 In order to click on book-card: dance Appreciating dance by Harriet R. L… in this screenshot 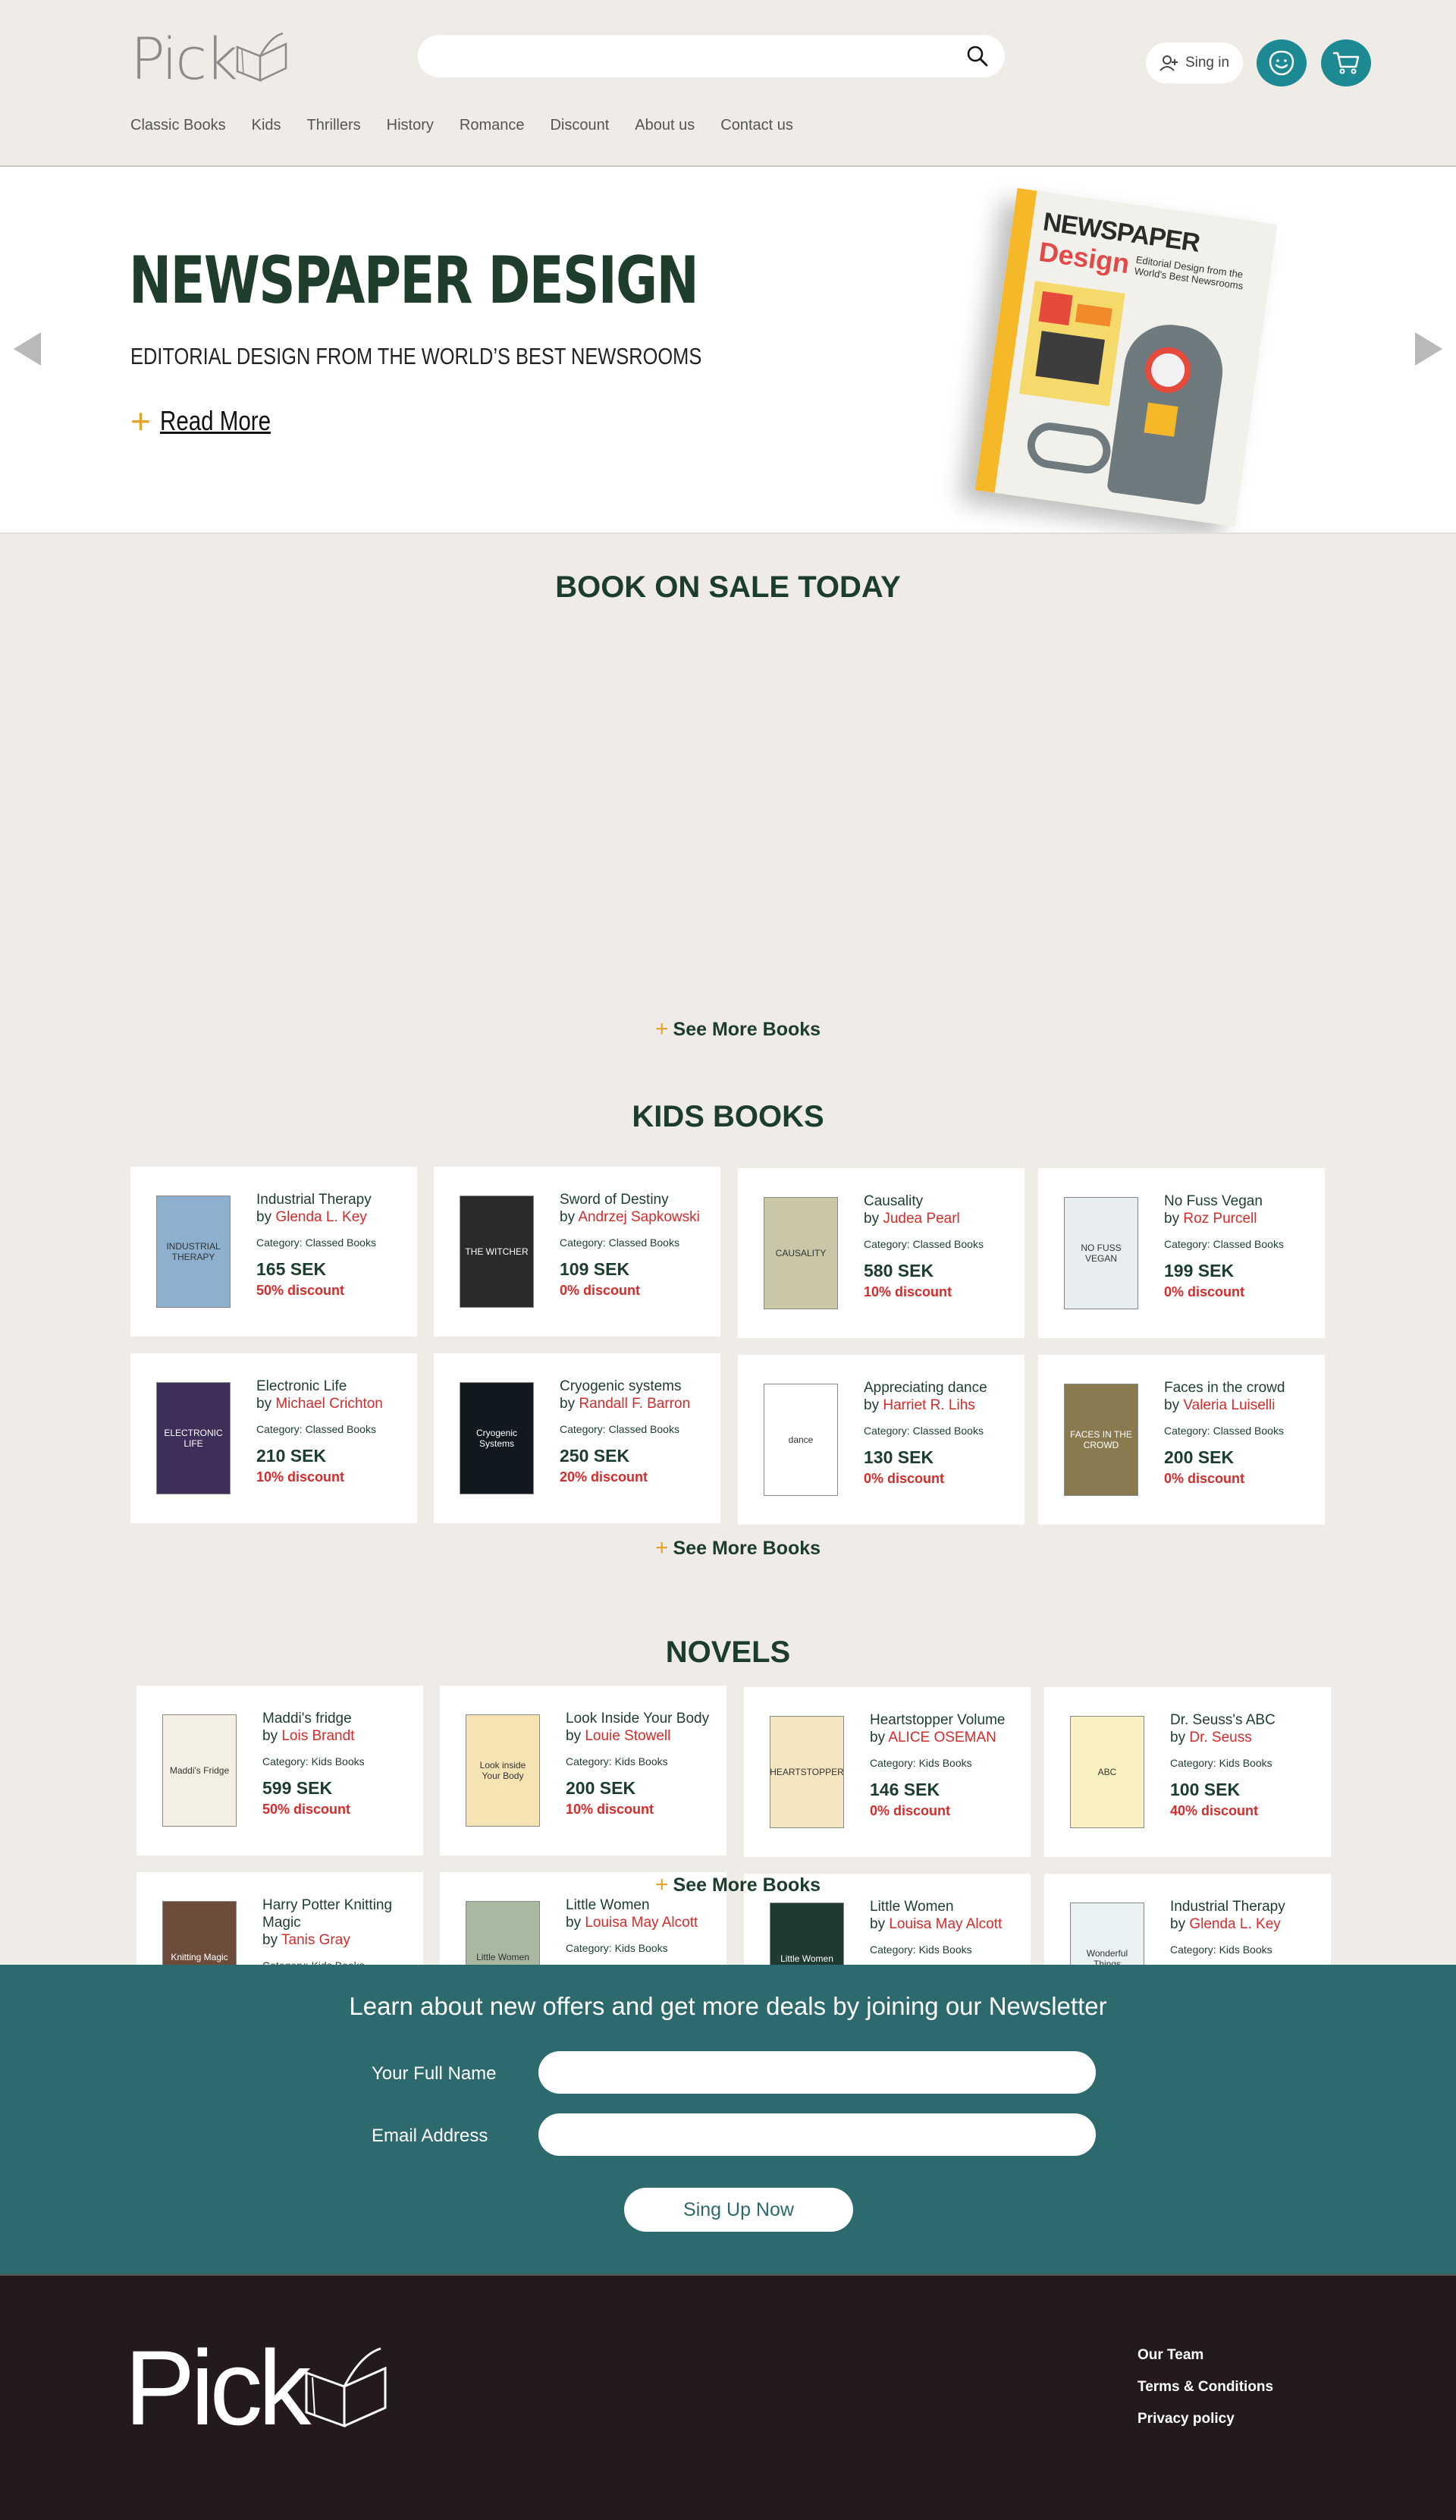, I will do `click(881, 1440)`.